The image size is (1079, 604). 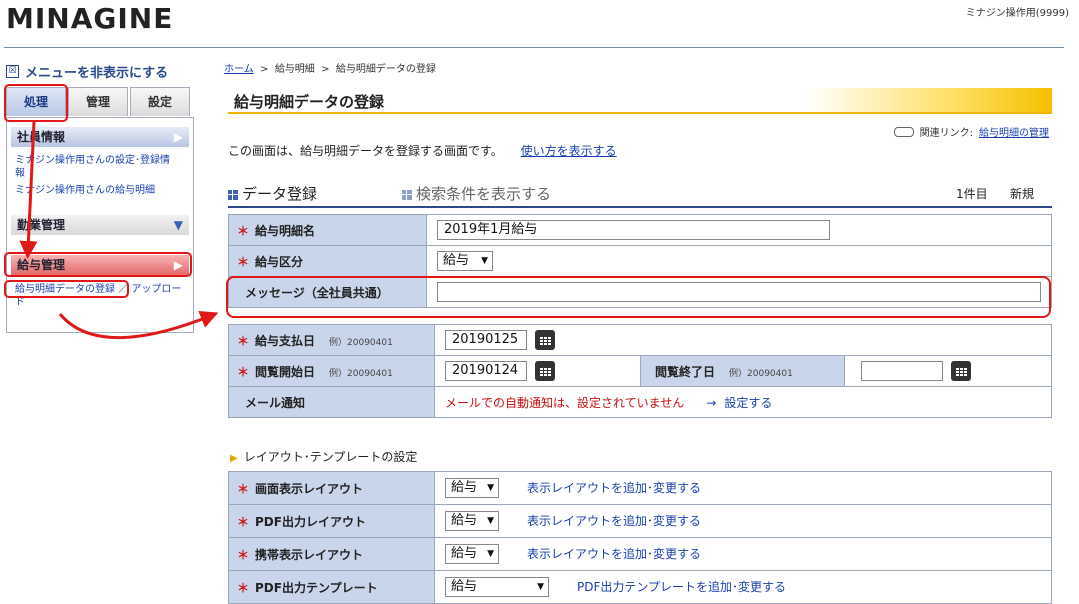 What do you see at coordinates (279, 261) in the screenshot?
I see `type-label: 給与区分` at bounding box center [279, 261].